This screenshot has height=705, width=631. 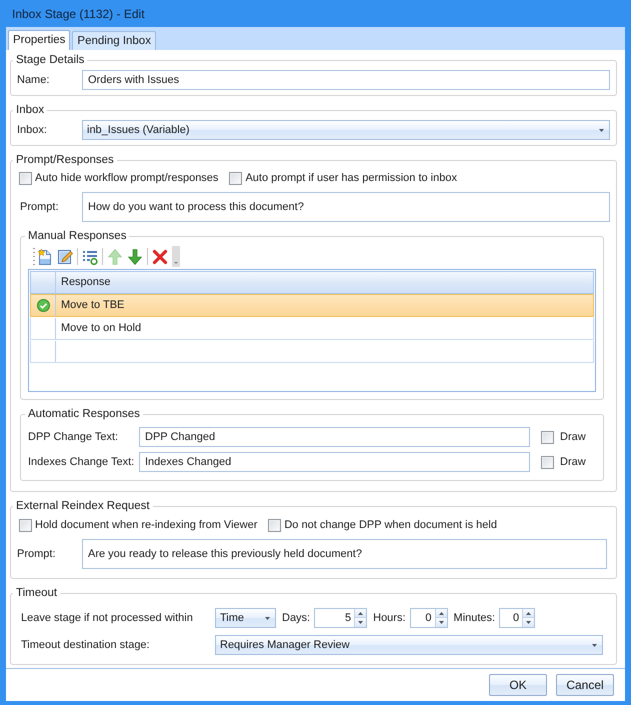 I want to click on mode-dropdown: Time, so click(x=245, y=618).